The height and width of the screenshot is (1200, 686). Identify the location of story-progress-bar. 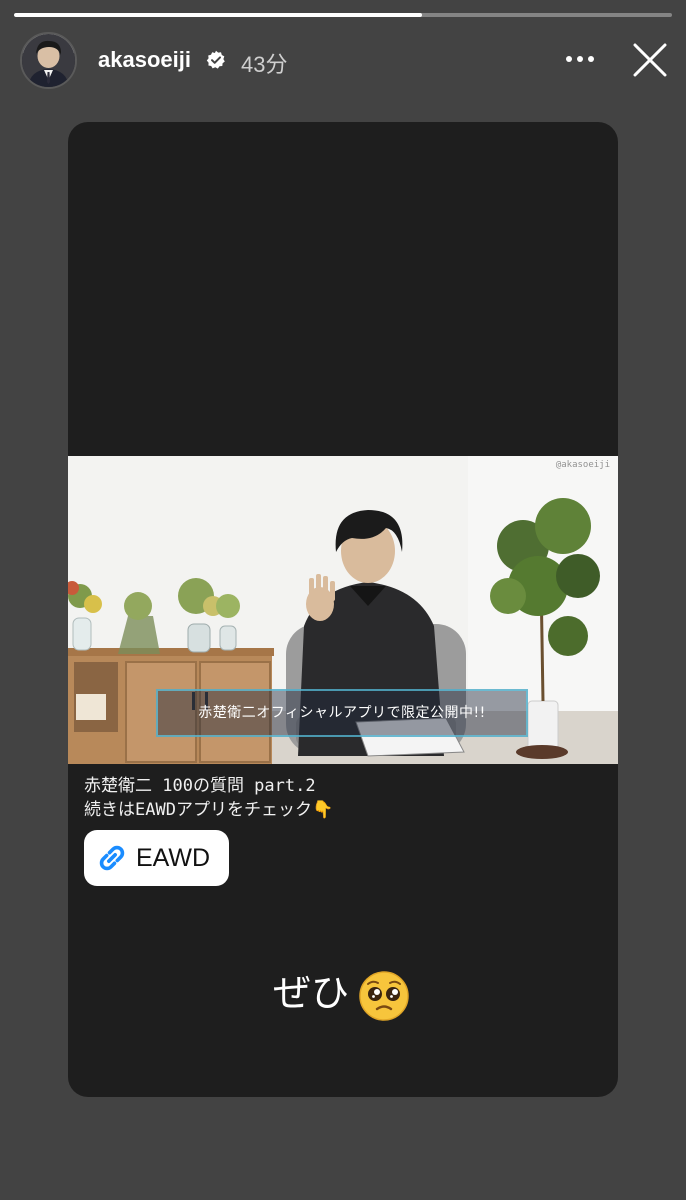
(343, 15).